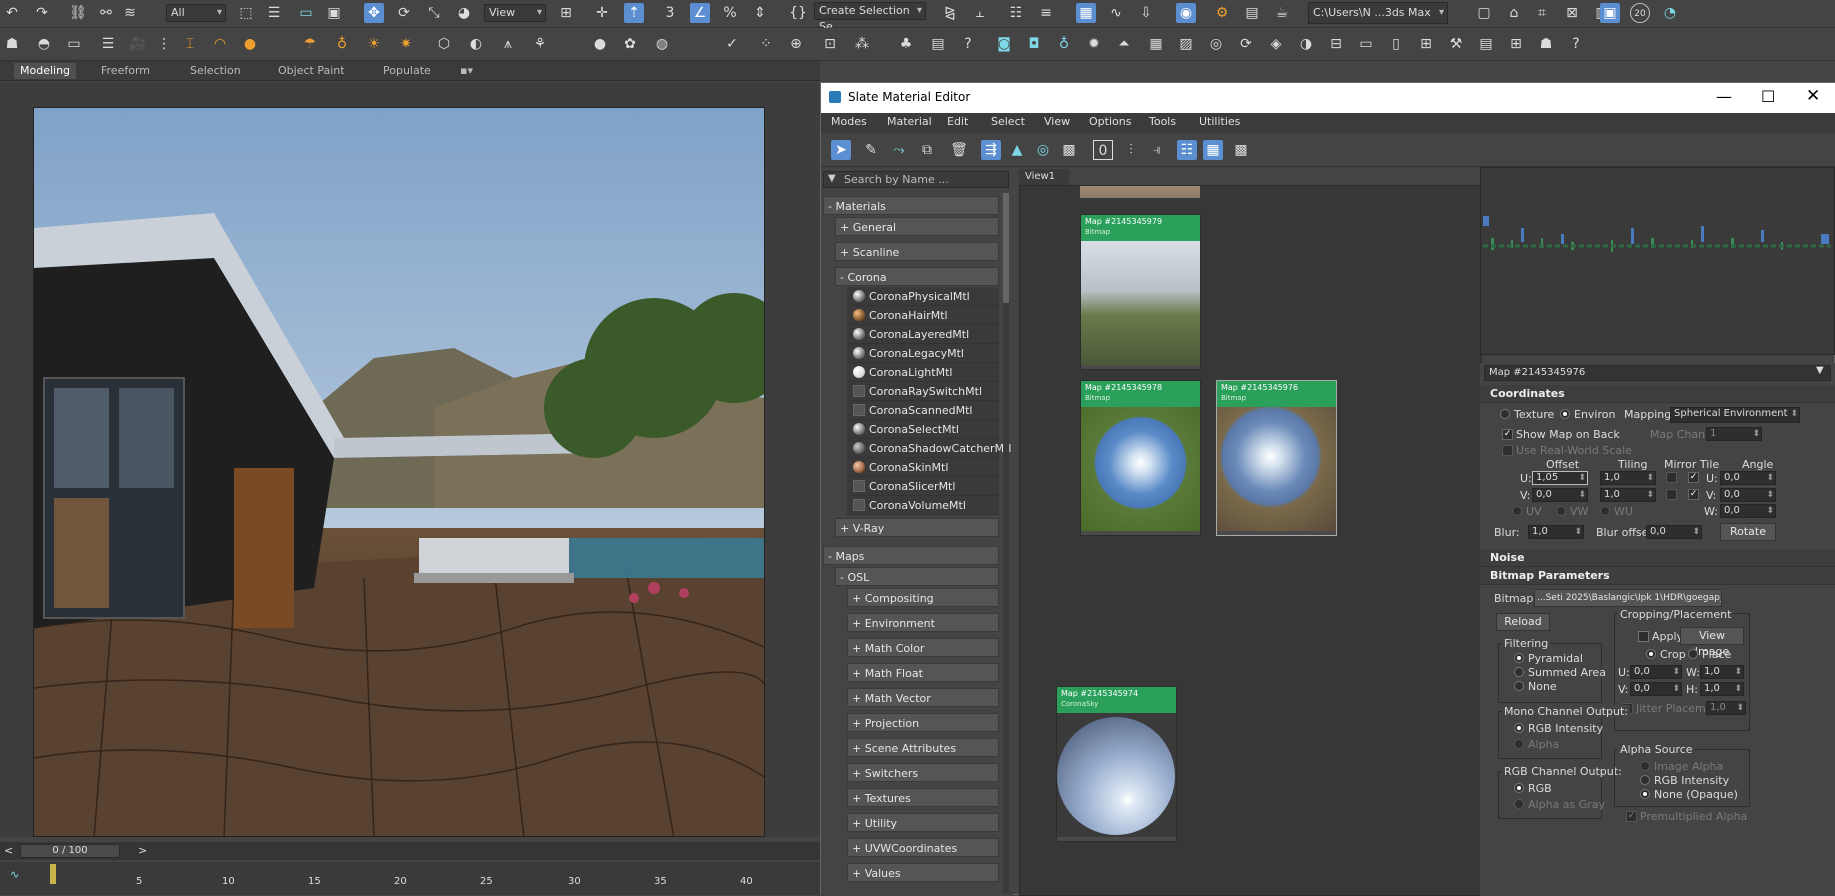  Describe the element at coordinates (1519, 658) in the screenshot. I see `filter-pyramidal-radio` at that location.